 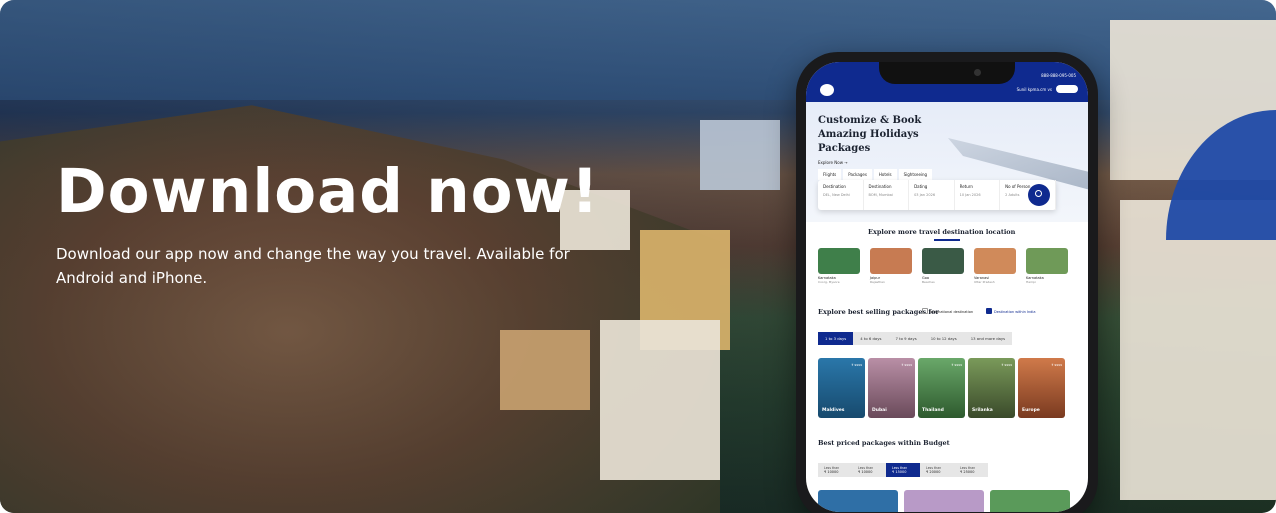 I want to click on field-value: DEL, New Delhi, so click(x=836, y=195).